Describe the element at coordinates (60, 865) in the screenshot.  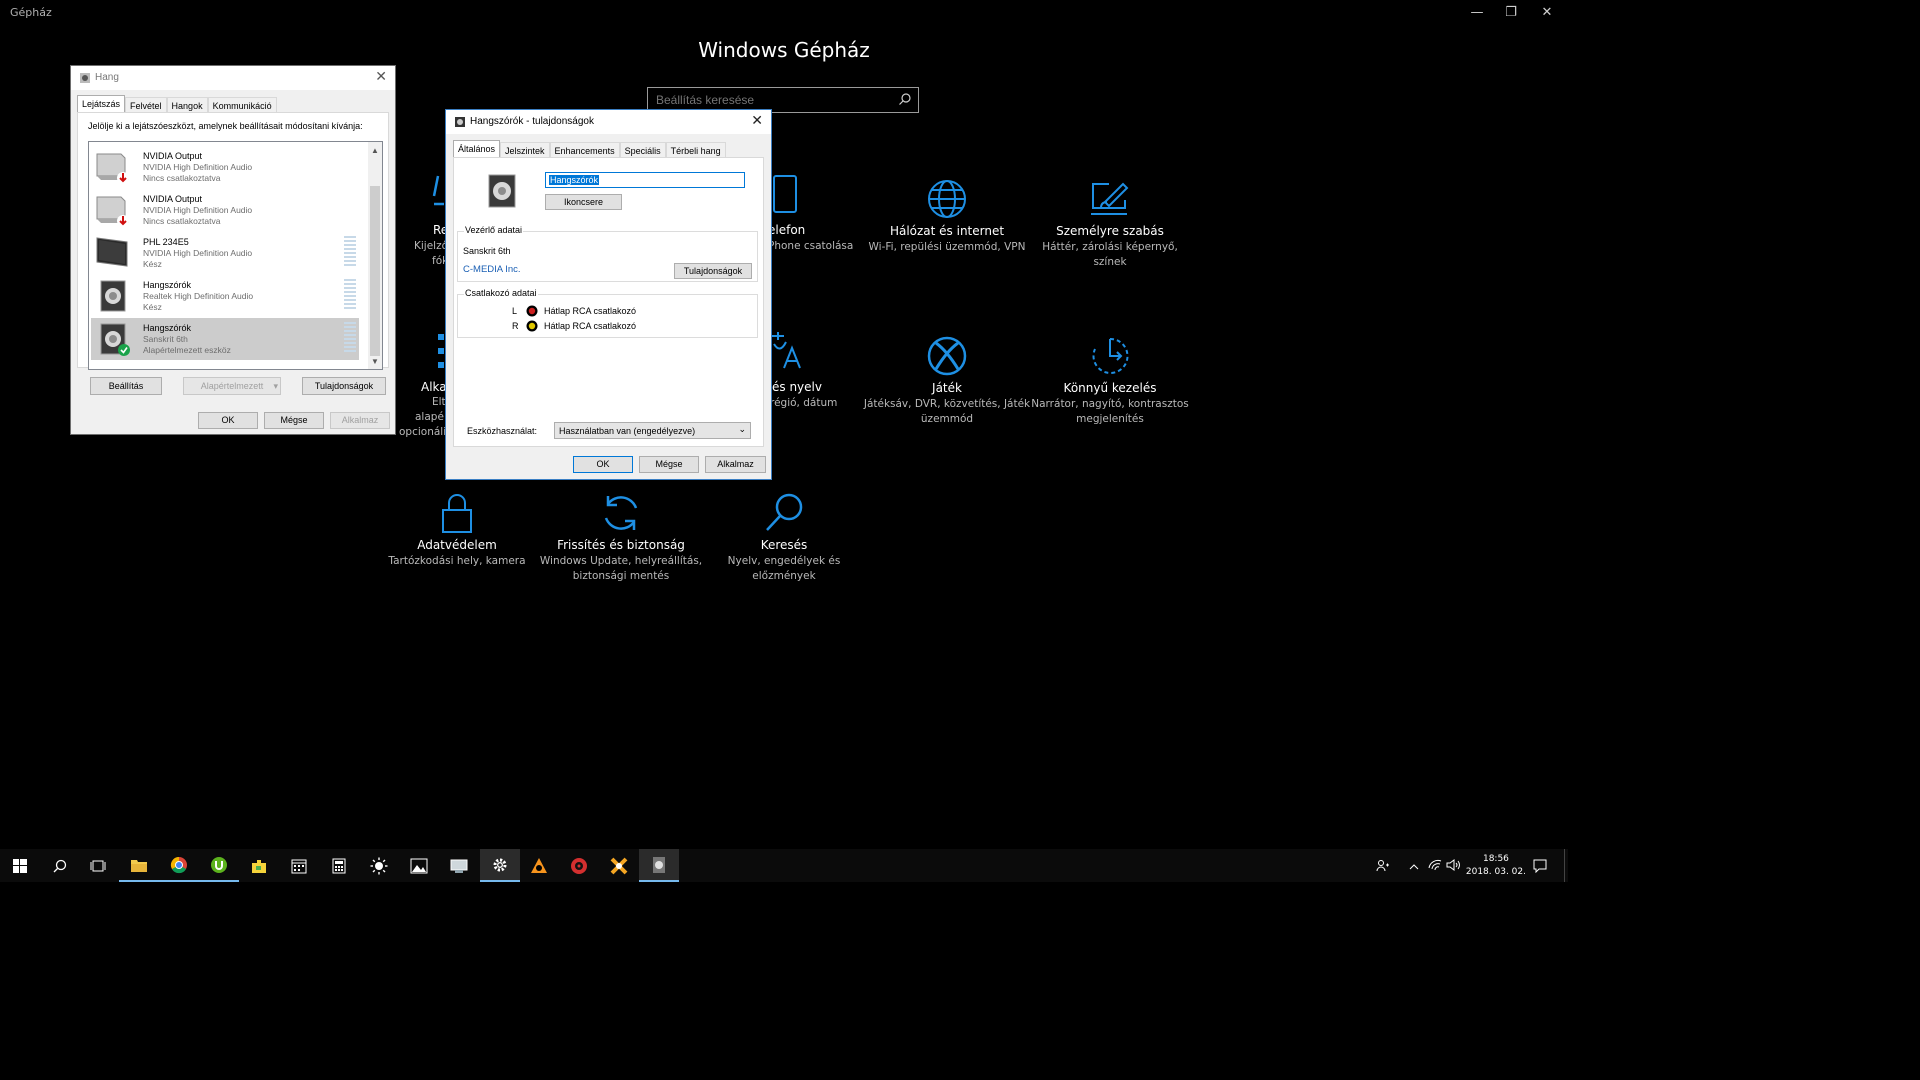
I see `search-button` at that location.